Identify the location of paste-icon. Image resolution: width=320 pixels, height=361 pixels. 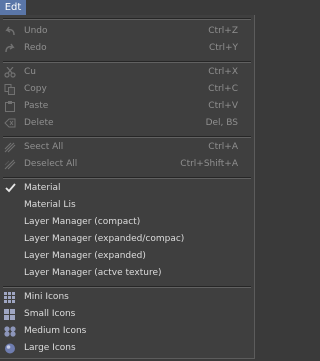
(10, 106).